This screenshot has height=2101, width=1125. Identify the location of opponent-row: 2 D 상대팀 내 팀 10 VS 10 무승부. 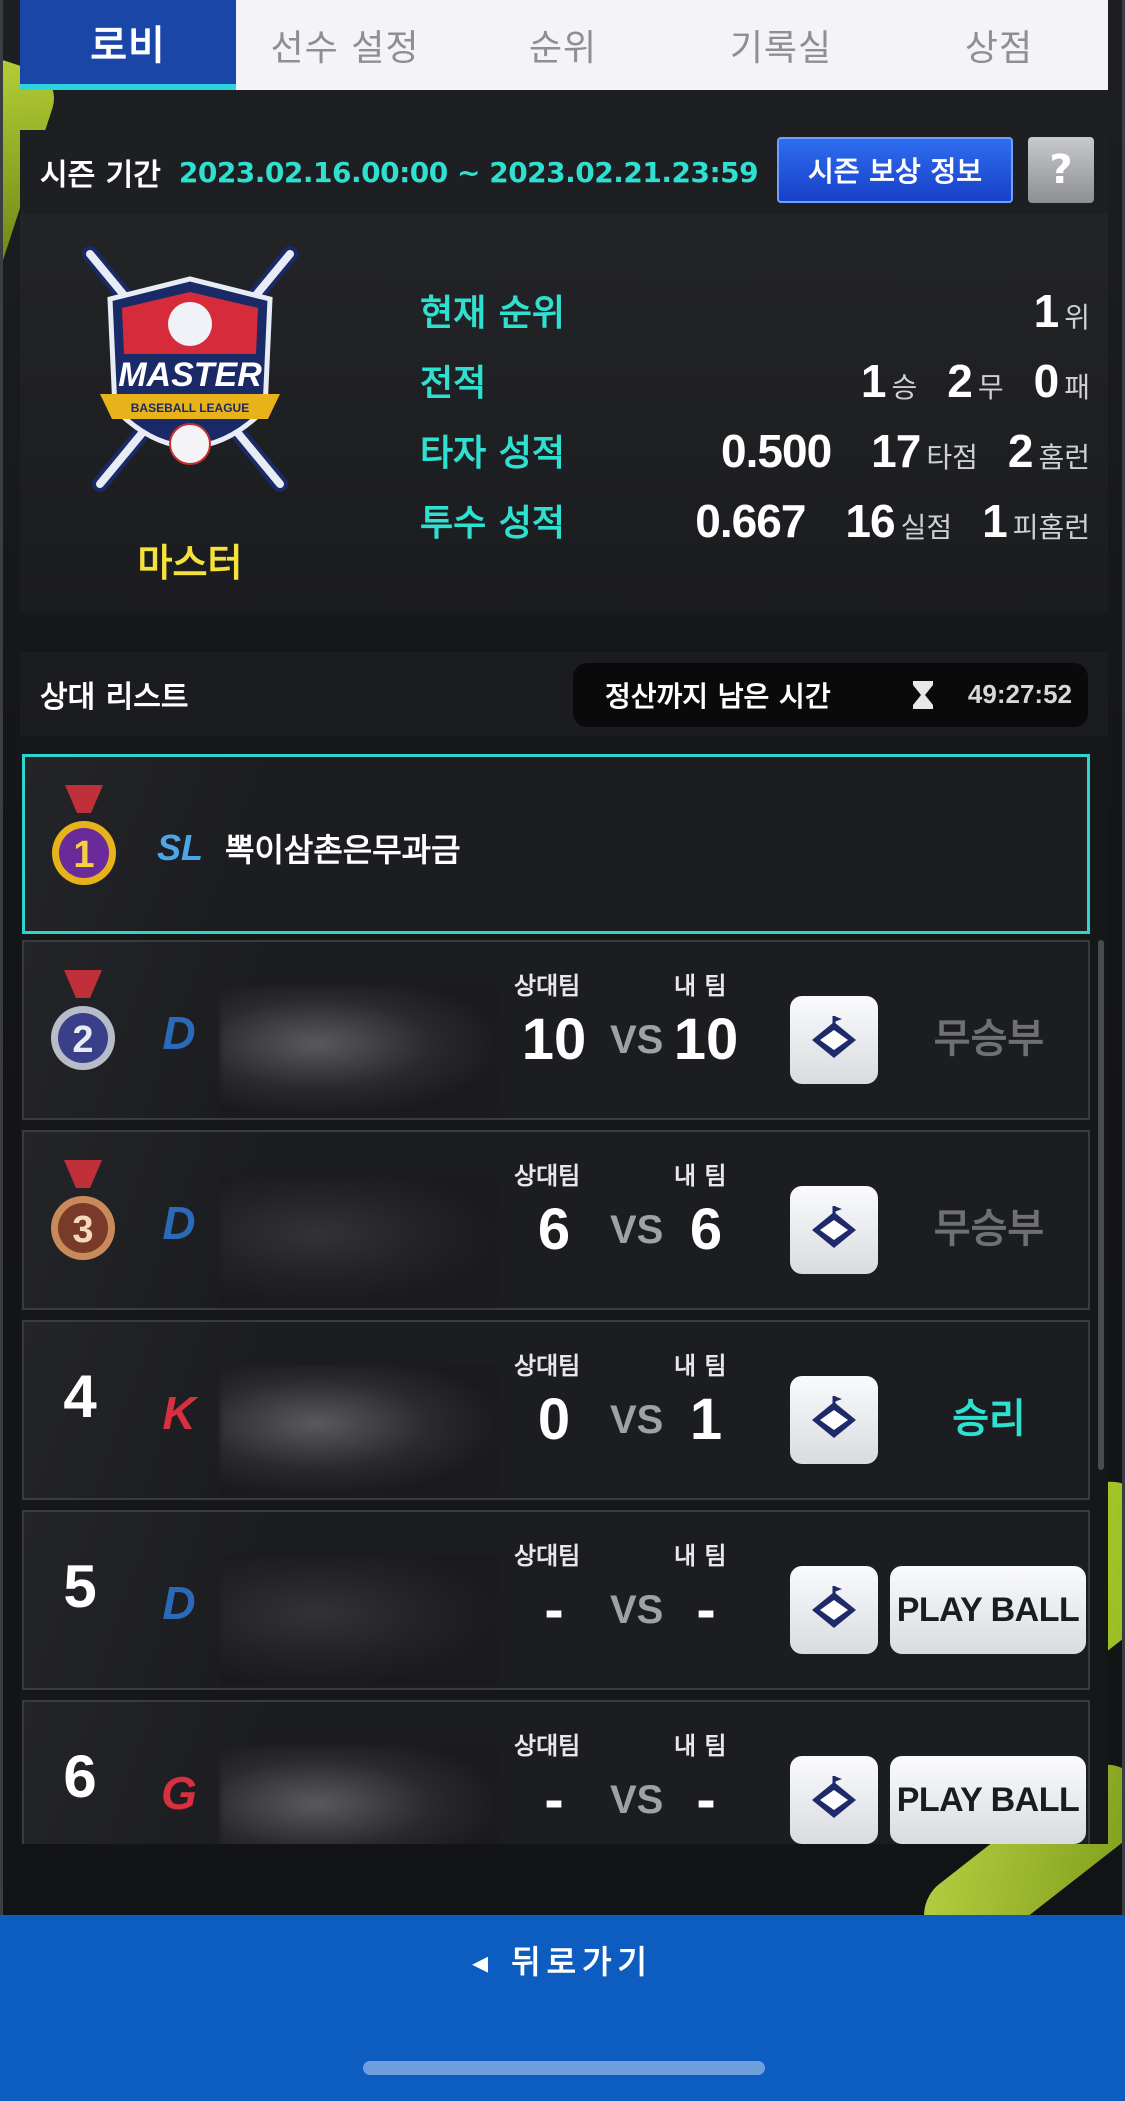
(556, 1030).